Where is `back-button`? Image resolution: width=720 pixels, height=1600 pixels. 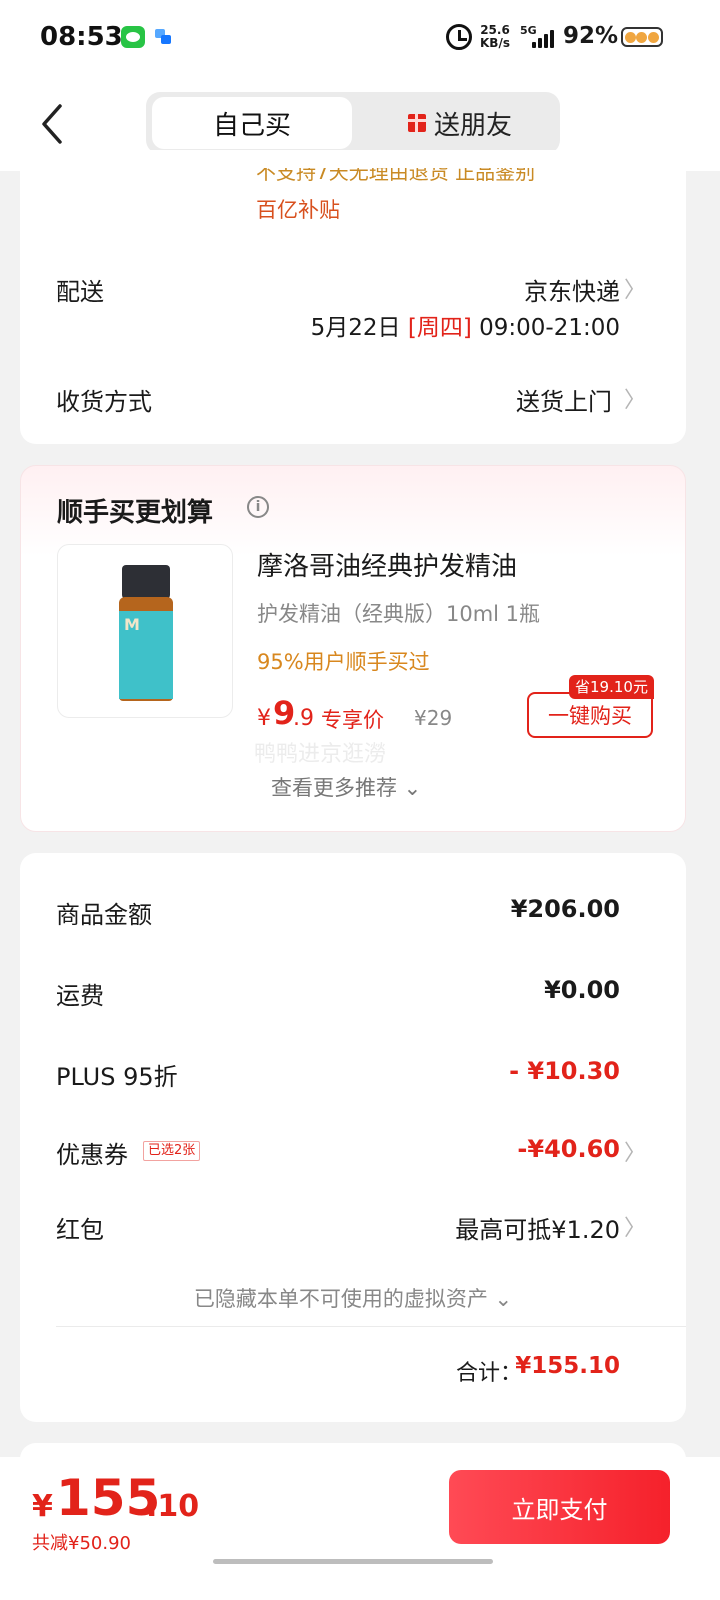
back-button is located at coordinates (53, 124).